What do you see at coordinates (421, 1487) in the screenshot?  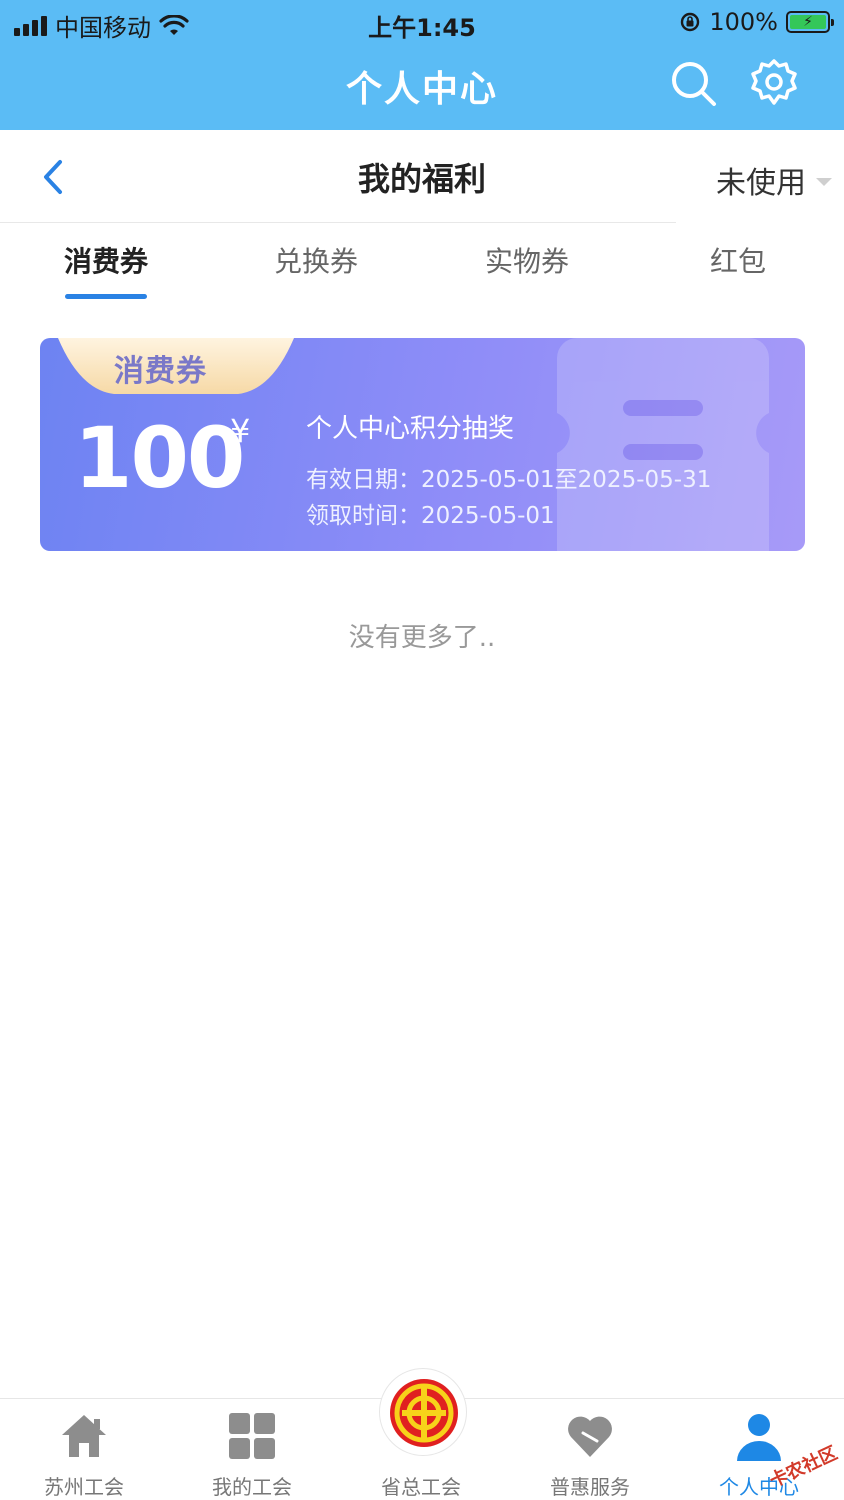 I see `nav-label: 省总工会` at bounding box center [421, 1487].